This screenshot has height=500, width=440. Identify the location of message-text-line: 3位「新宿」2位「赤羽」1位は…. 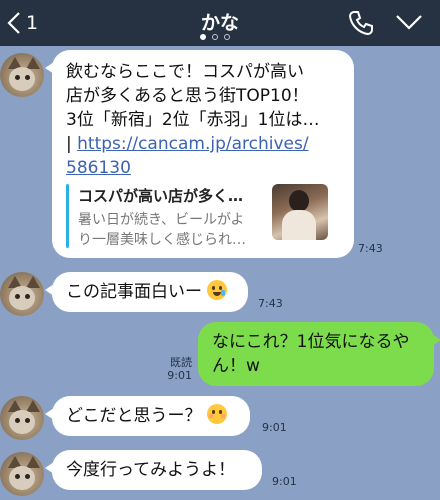
(193, 120).